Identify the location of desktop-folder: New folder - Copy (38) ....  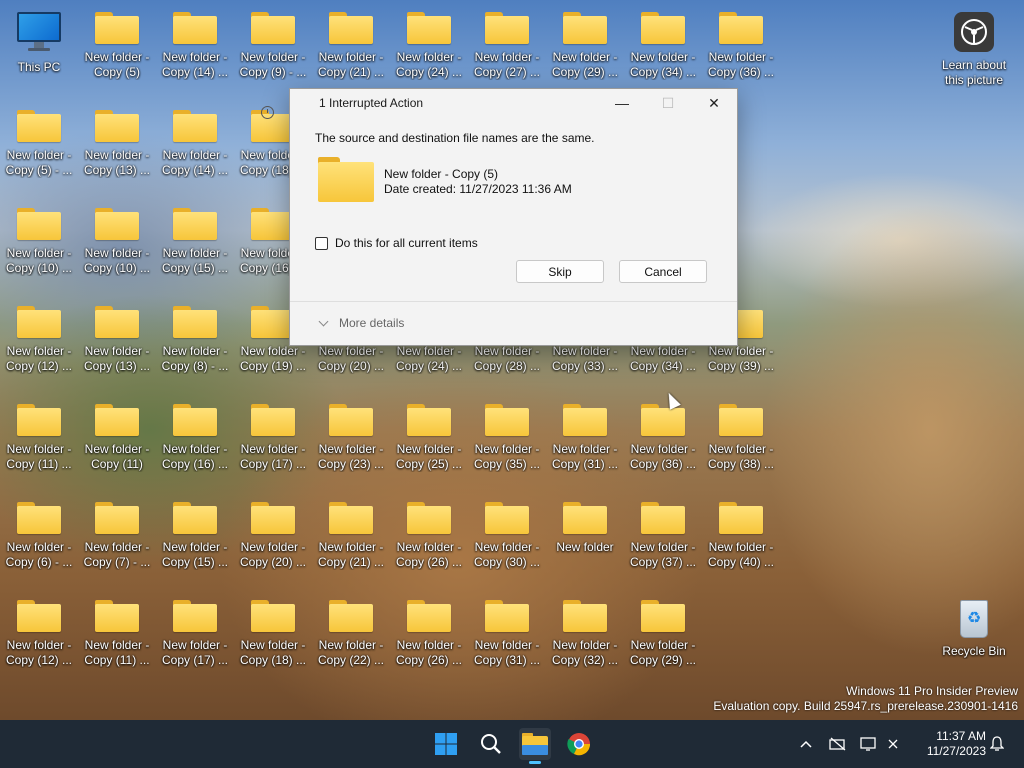
(741, 432).